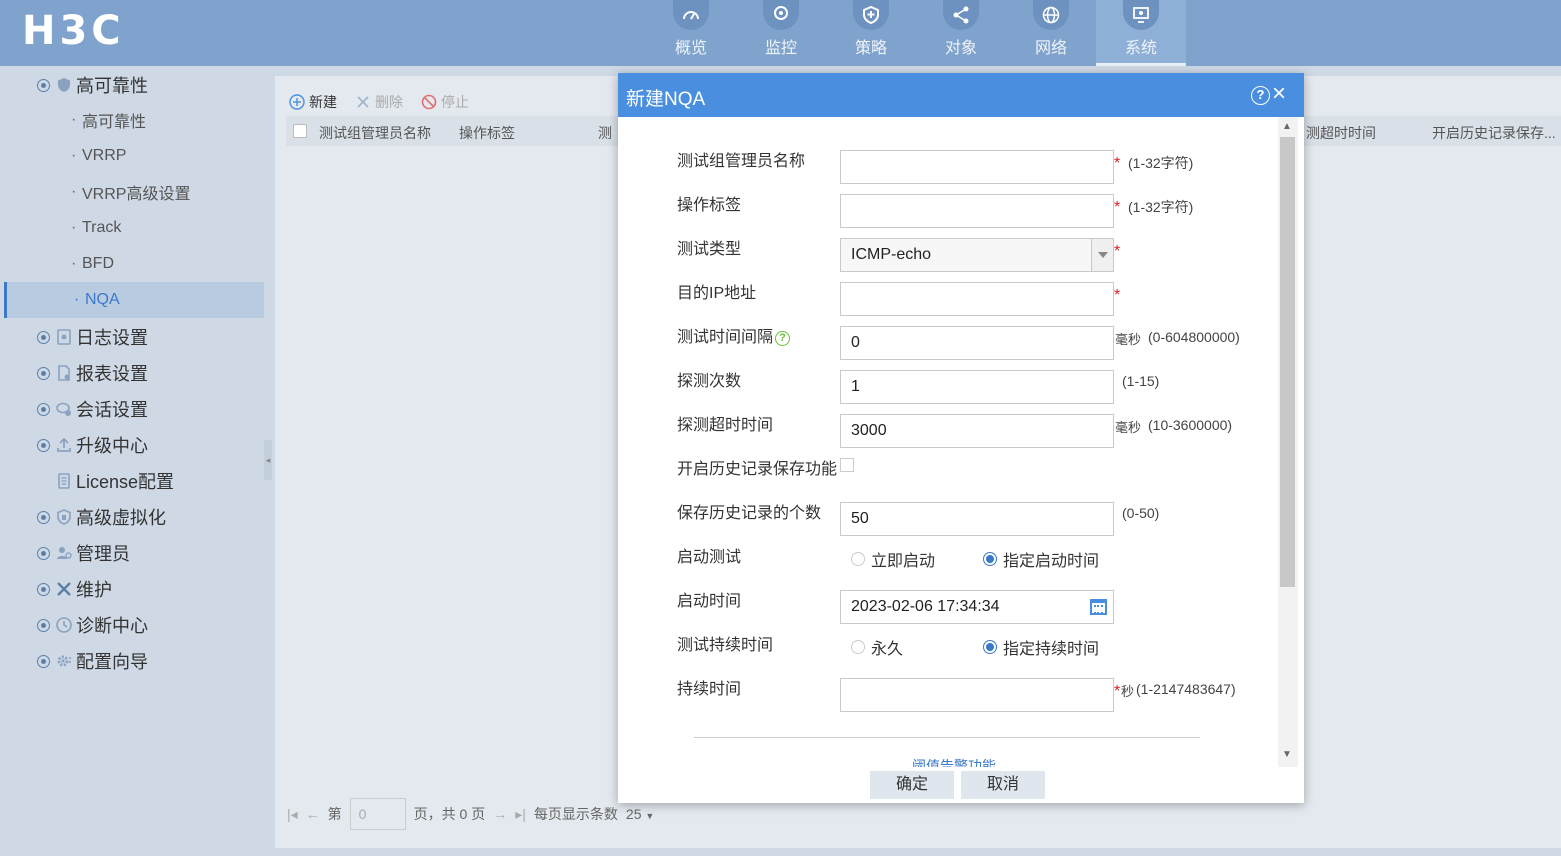  What do you see at coordinates (134, 300) in the screenshot?
I see `sidebar-item-nqa: · NQA` at bounding box center [134, 300].